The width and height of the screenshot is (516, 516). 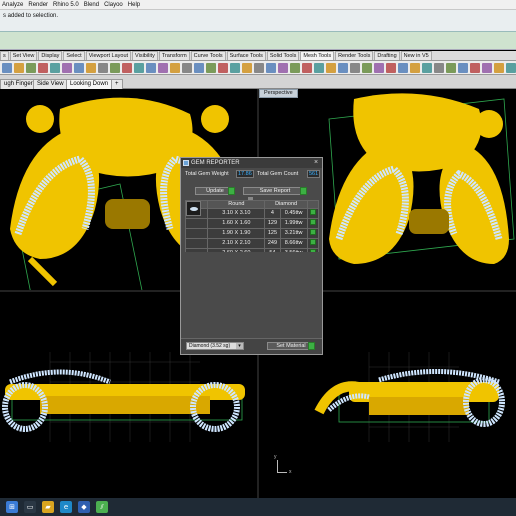 I want to click on save-report-button-label: Save Report, so click(x=275, y=191).